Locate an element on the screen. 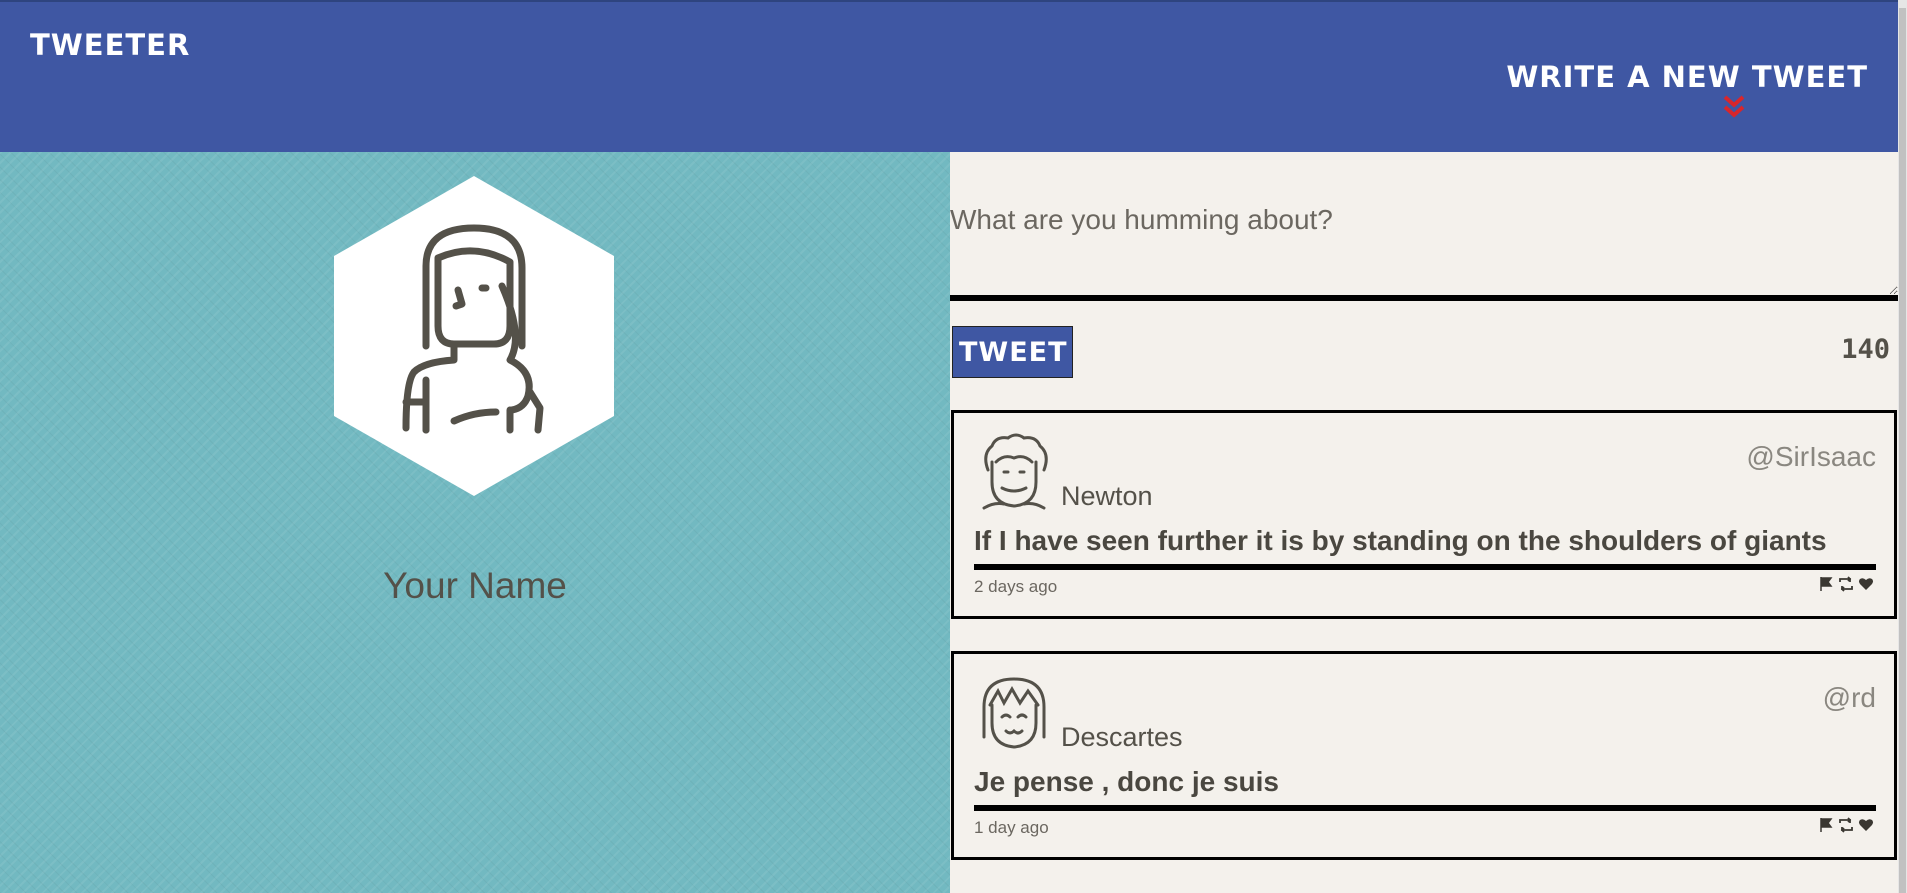 The image size is (1907, 893). write-new-tweet-button: Write a new tweet is located at coordinates (1687, 89).